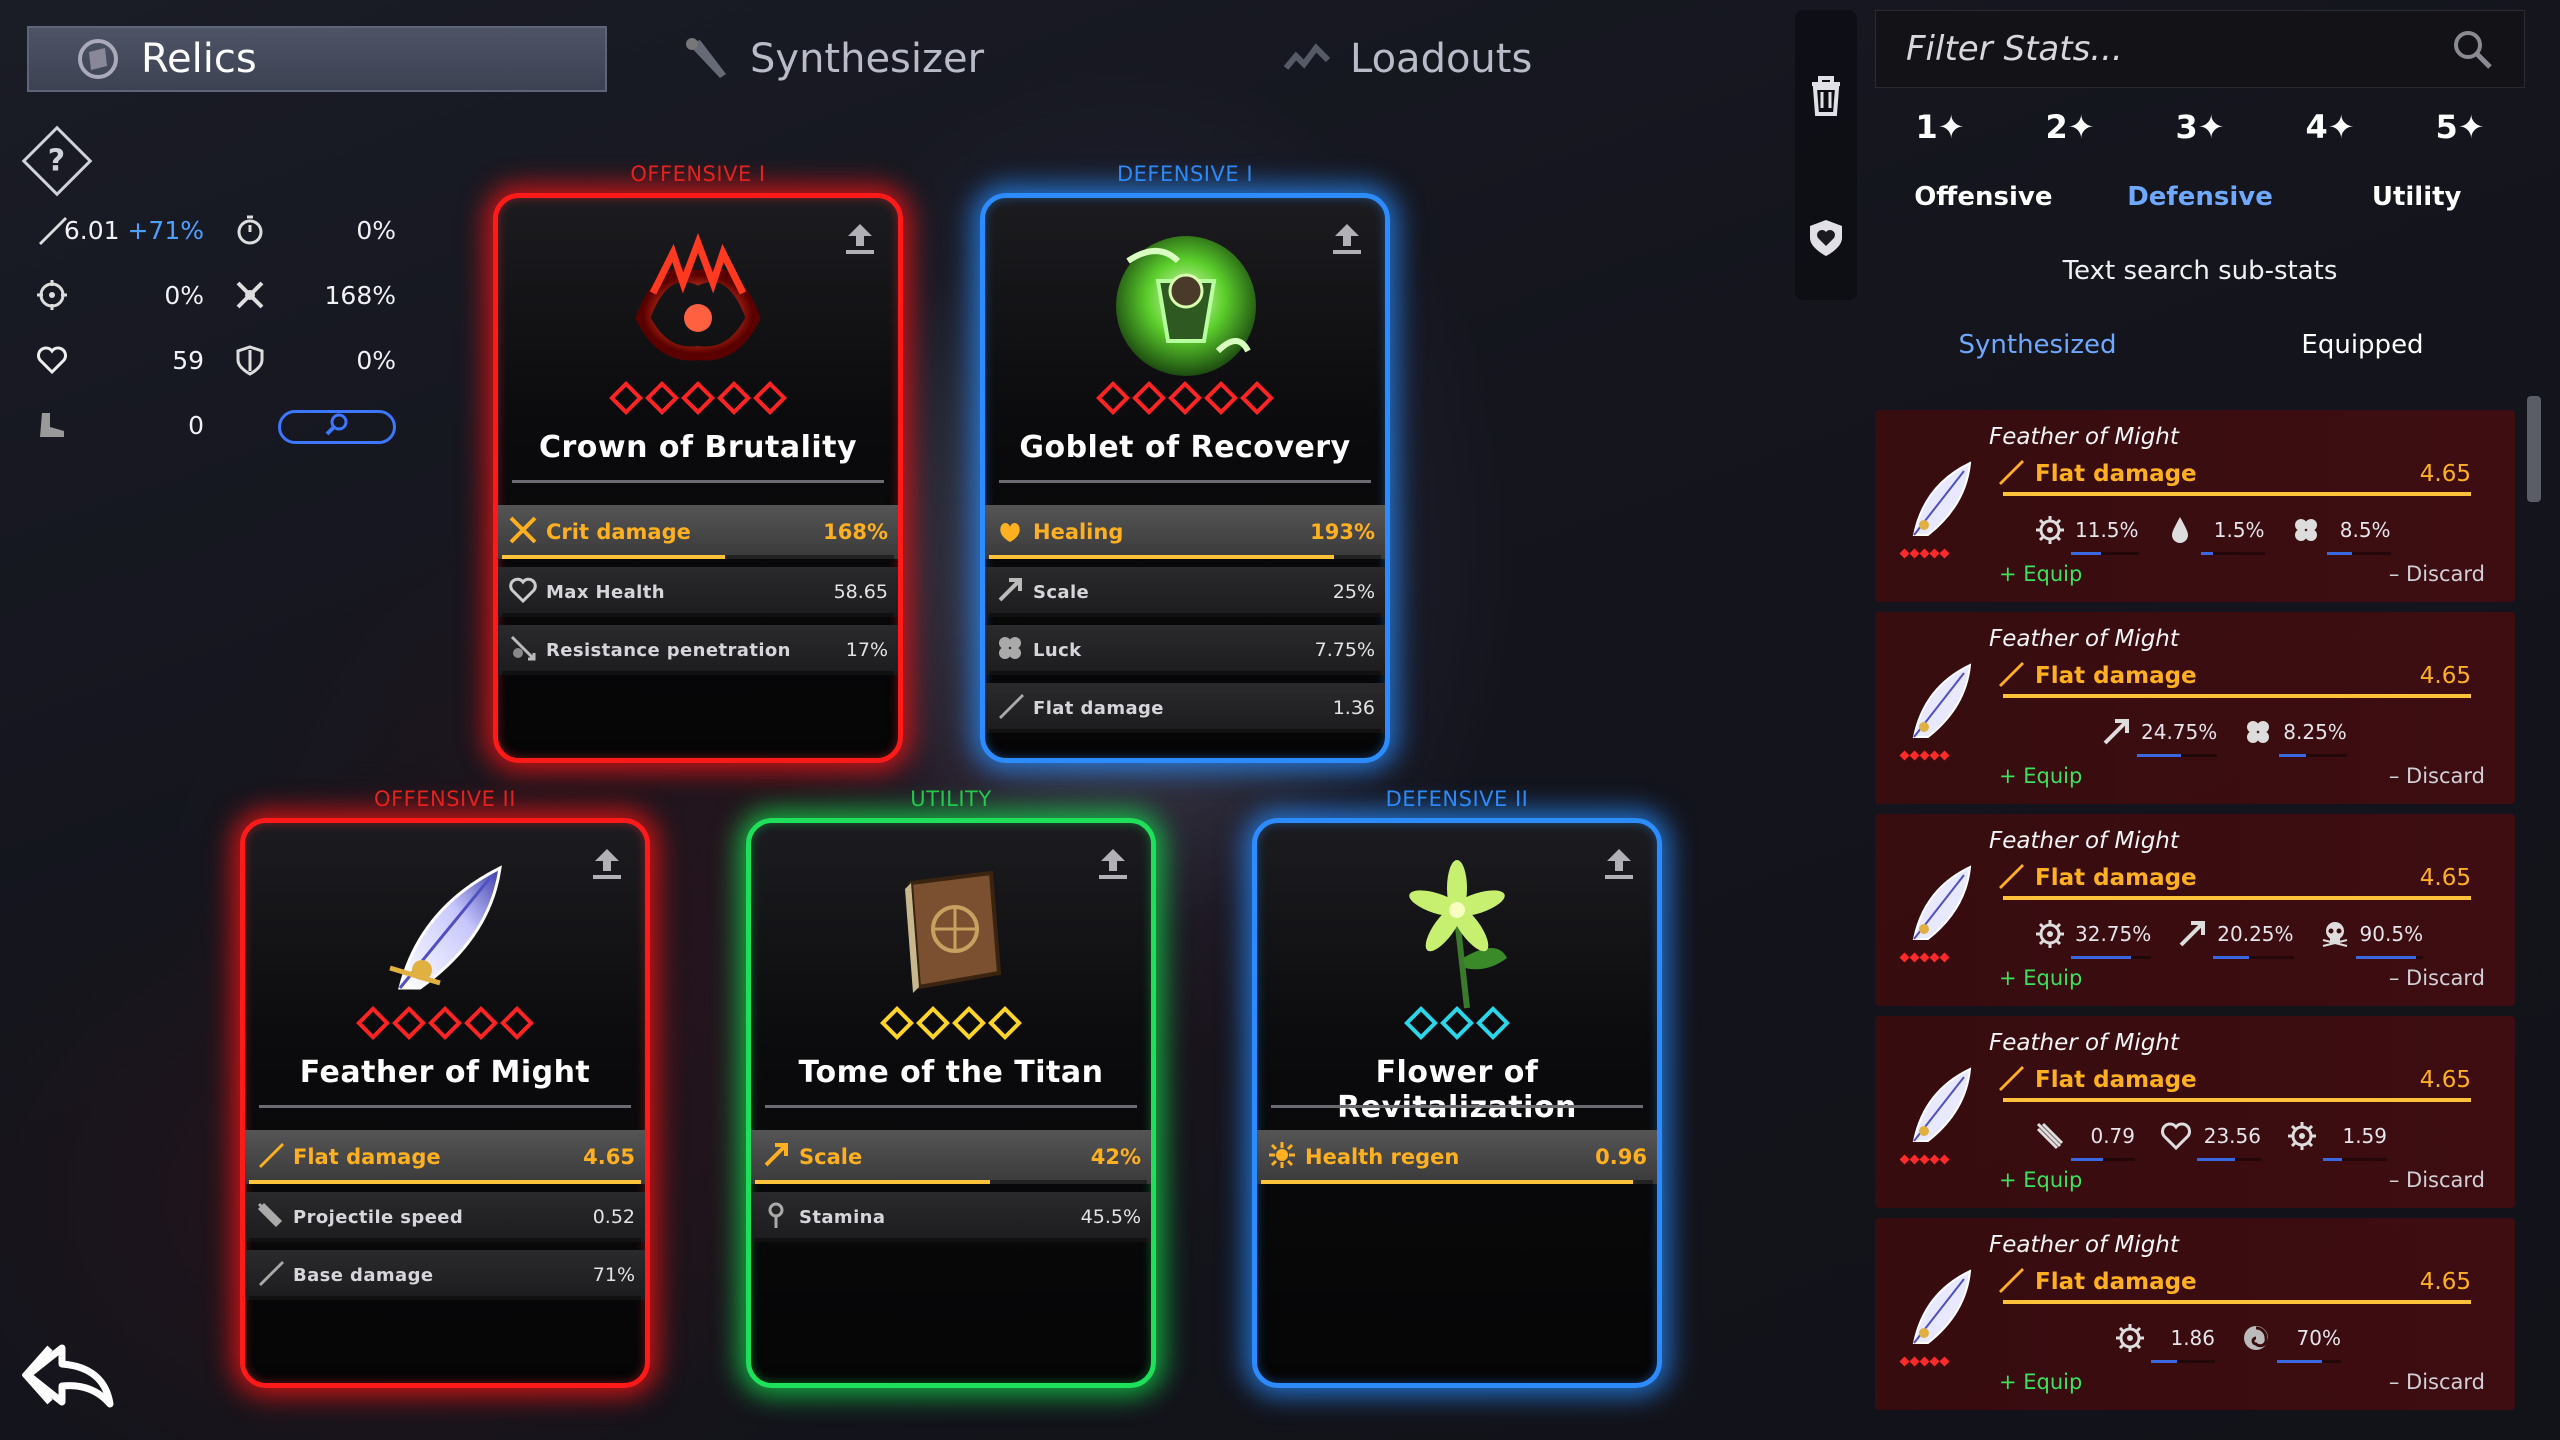  Describe the element at coordinates (337, 427) in the screenshot. I see `stats-search-button` at that location.